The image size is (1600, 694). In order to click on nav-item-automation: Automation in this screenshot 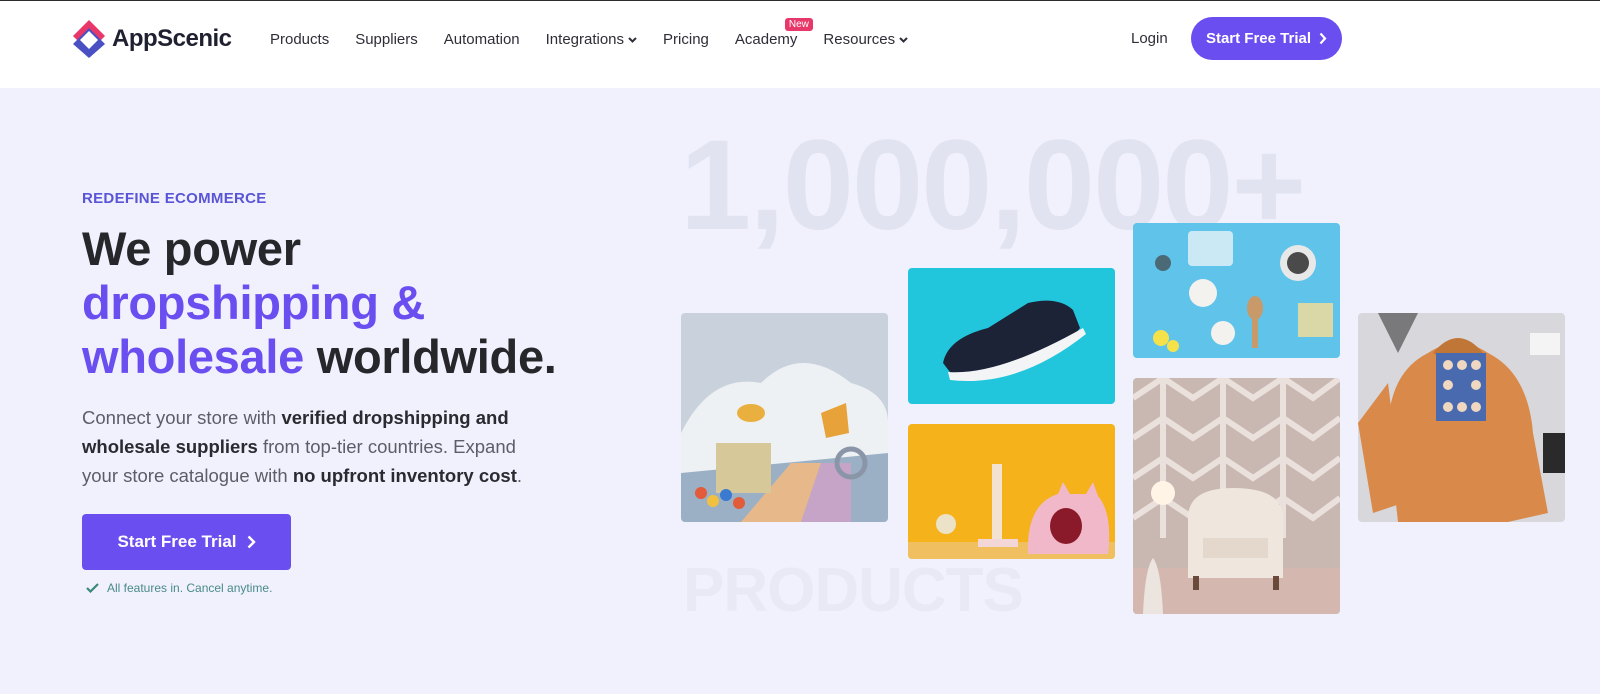, I will do `click(482, 39)`.